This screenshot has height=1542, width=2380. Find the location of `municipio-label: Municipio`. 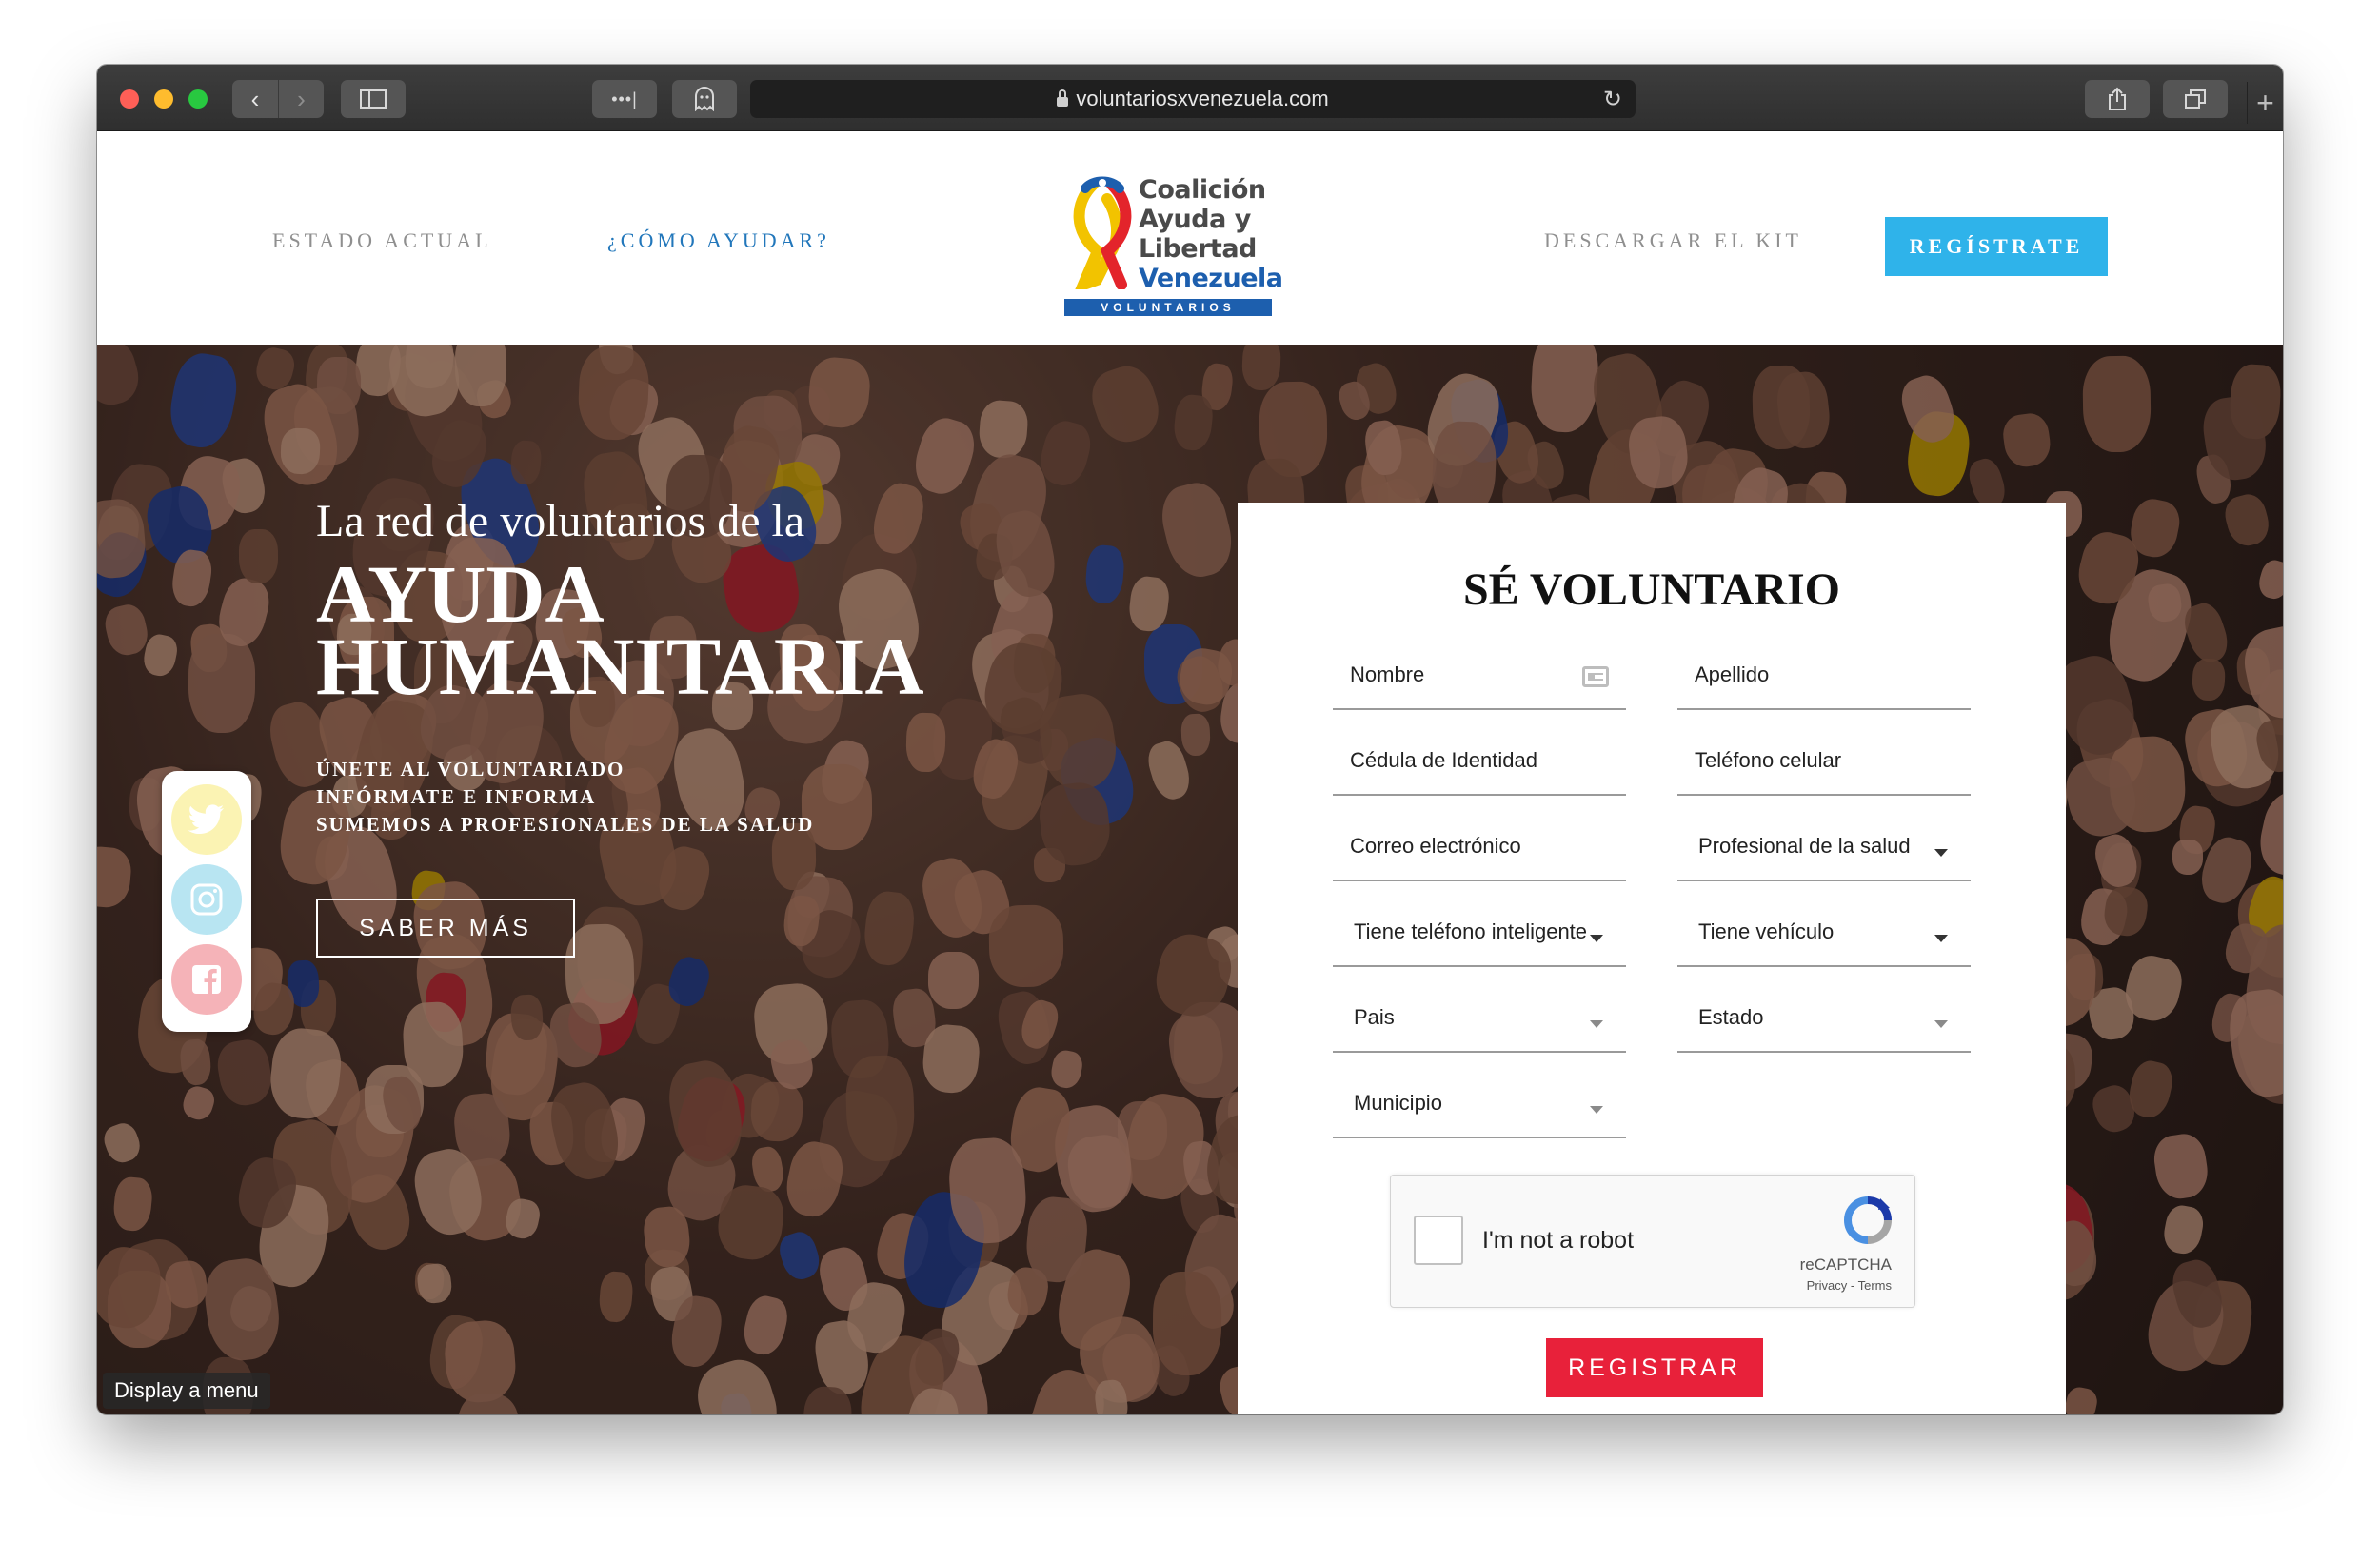

municipio-label: Municipio is located at coordinates (1398, 1103).